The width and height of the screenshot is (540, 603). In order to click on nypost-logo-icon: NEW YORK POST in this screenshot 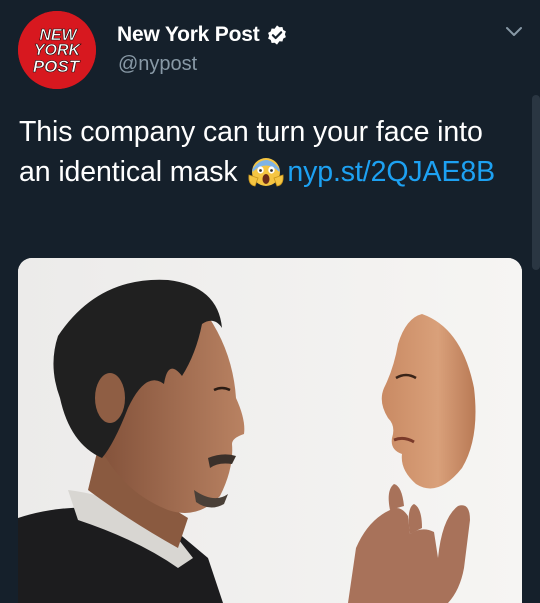, I will do `click(57, 50)`.